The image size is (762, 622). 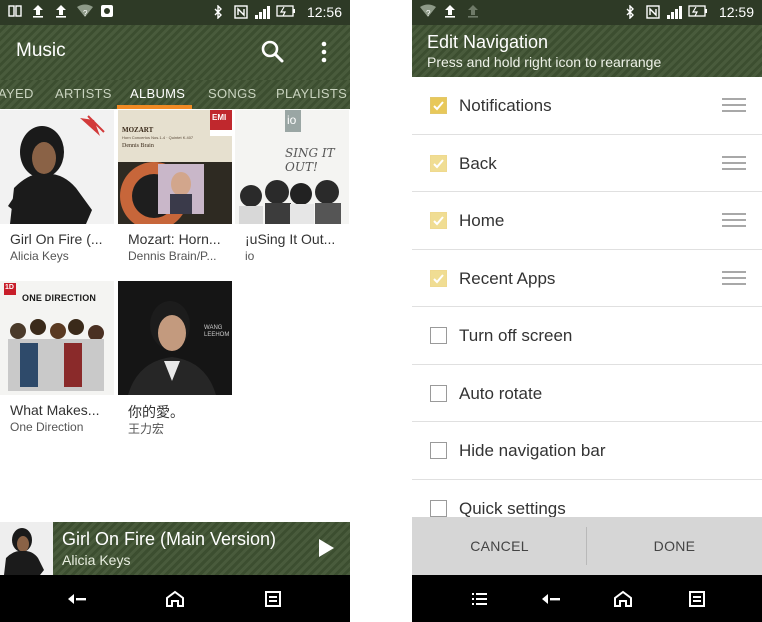 What do you see at coordinates (47, 427) in the screenshot?
I see `album-artist: One Direction` at bounding box center [47, 427].